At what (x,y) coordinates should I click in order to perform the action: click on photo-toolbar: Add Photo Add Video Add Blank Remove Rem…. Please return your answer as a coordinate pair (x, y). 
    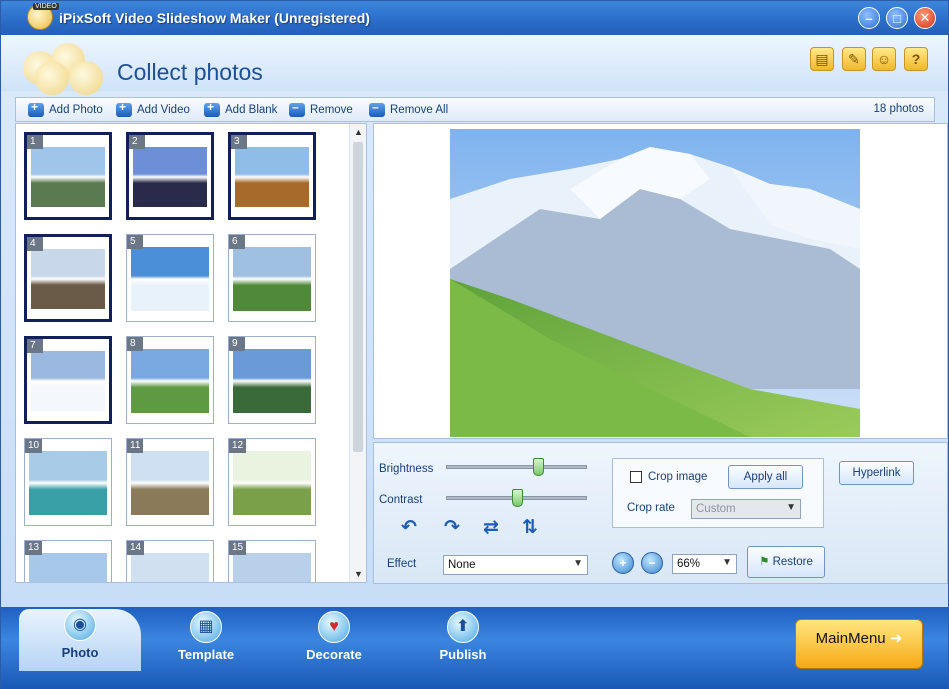
    Looking at the image, I should click on (475, 109).